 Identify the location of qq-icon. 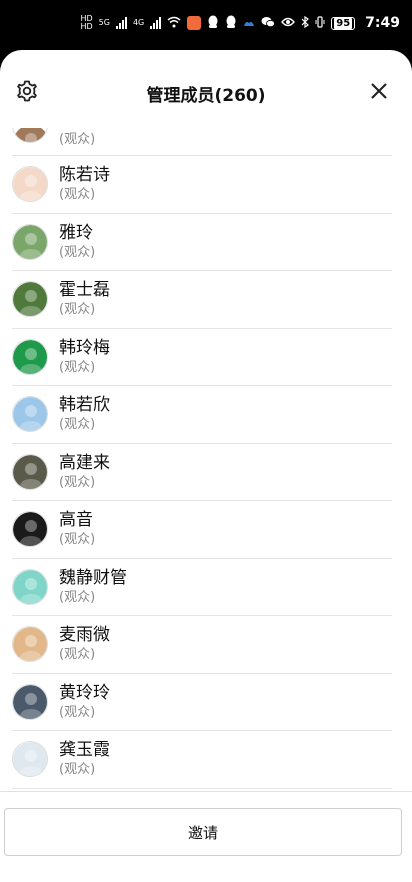
(213, 23).